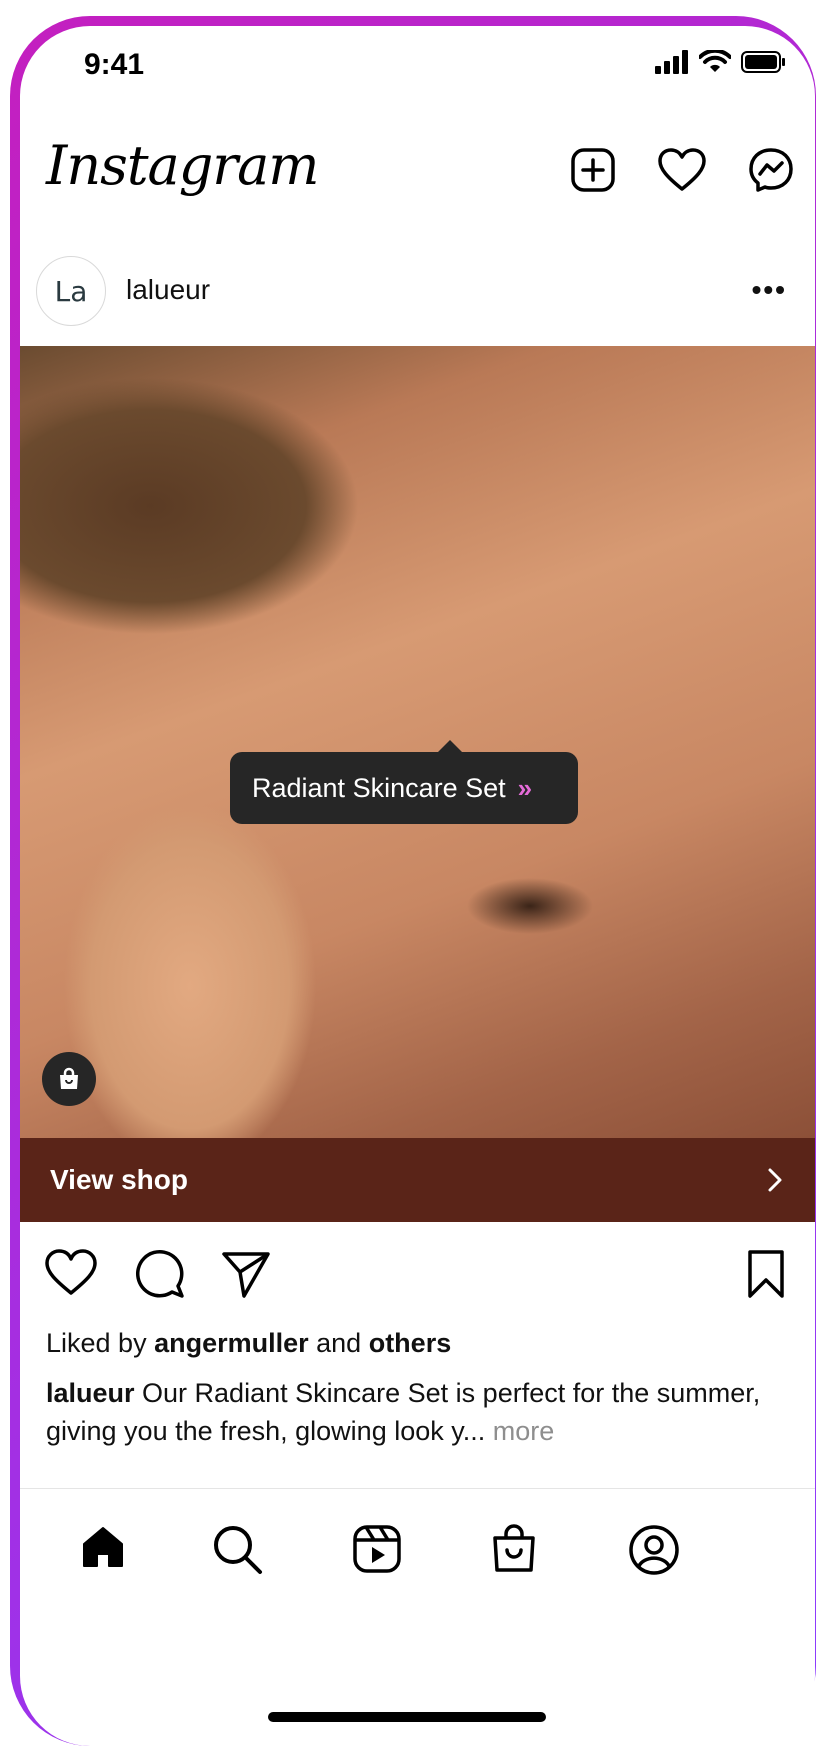  What do you see at coordinates (520, 1431) in the screenshot?
I see `caption-more-link: more` at bounding box center [520, 1431].